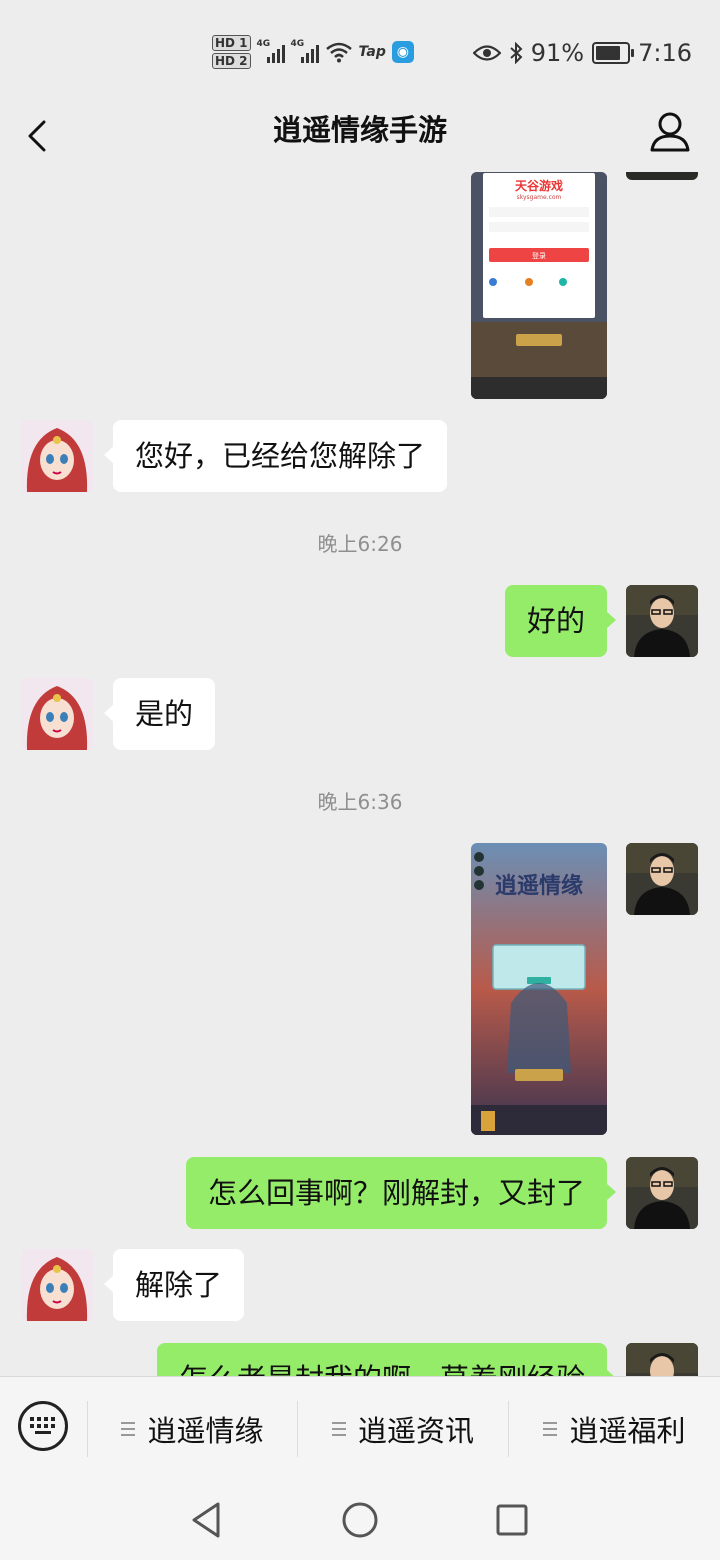  I want to click on status-right: 91% 7:16, so click(582, 53).